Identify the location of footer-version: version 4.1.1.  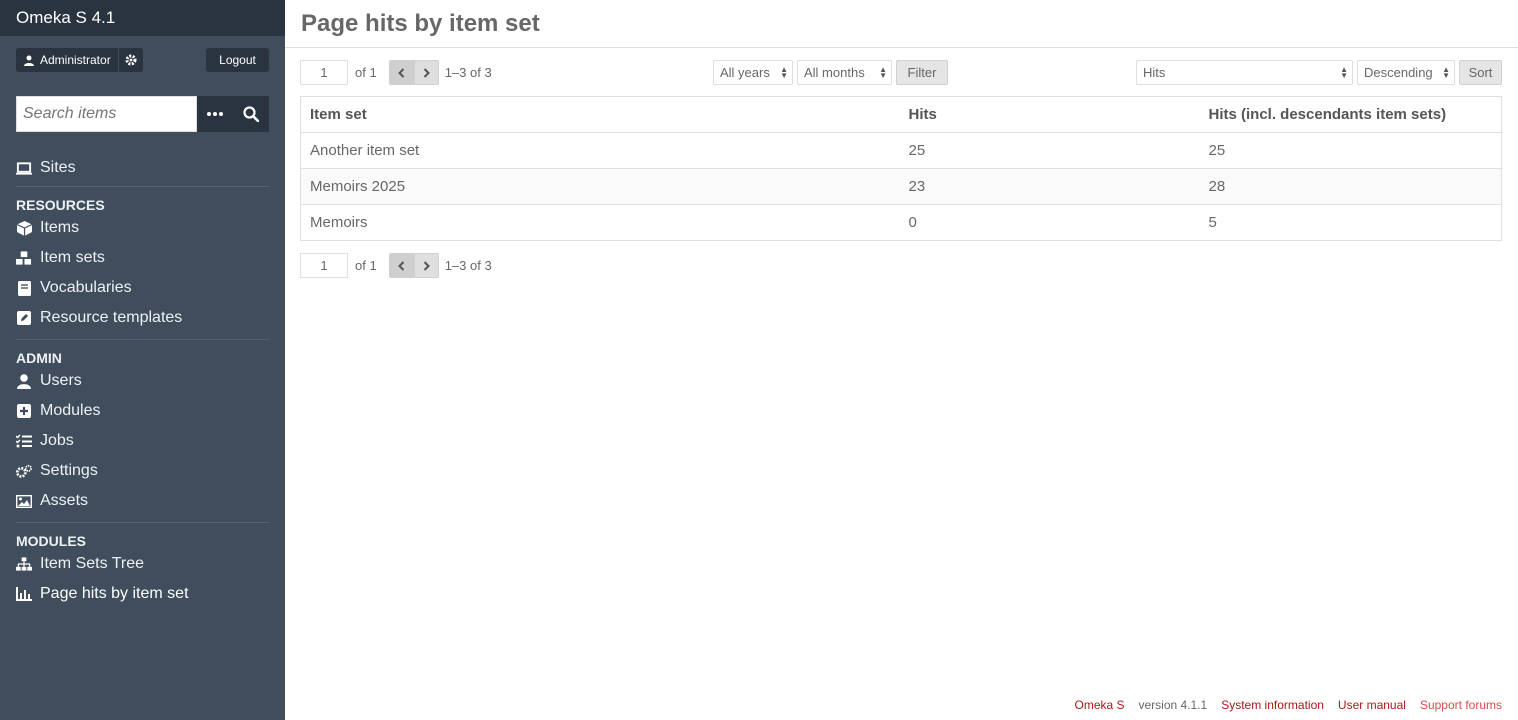
(1173, 705).